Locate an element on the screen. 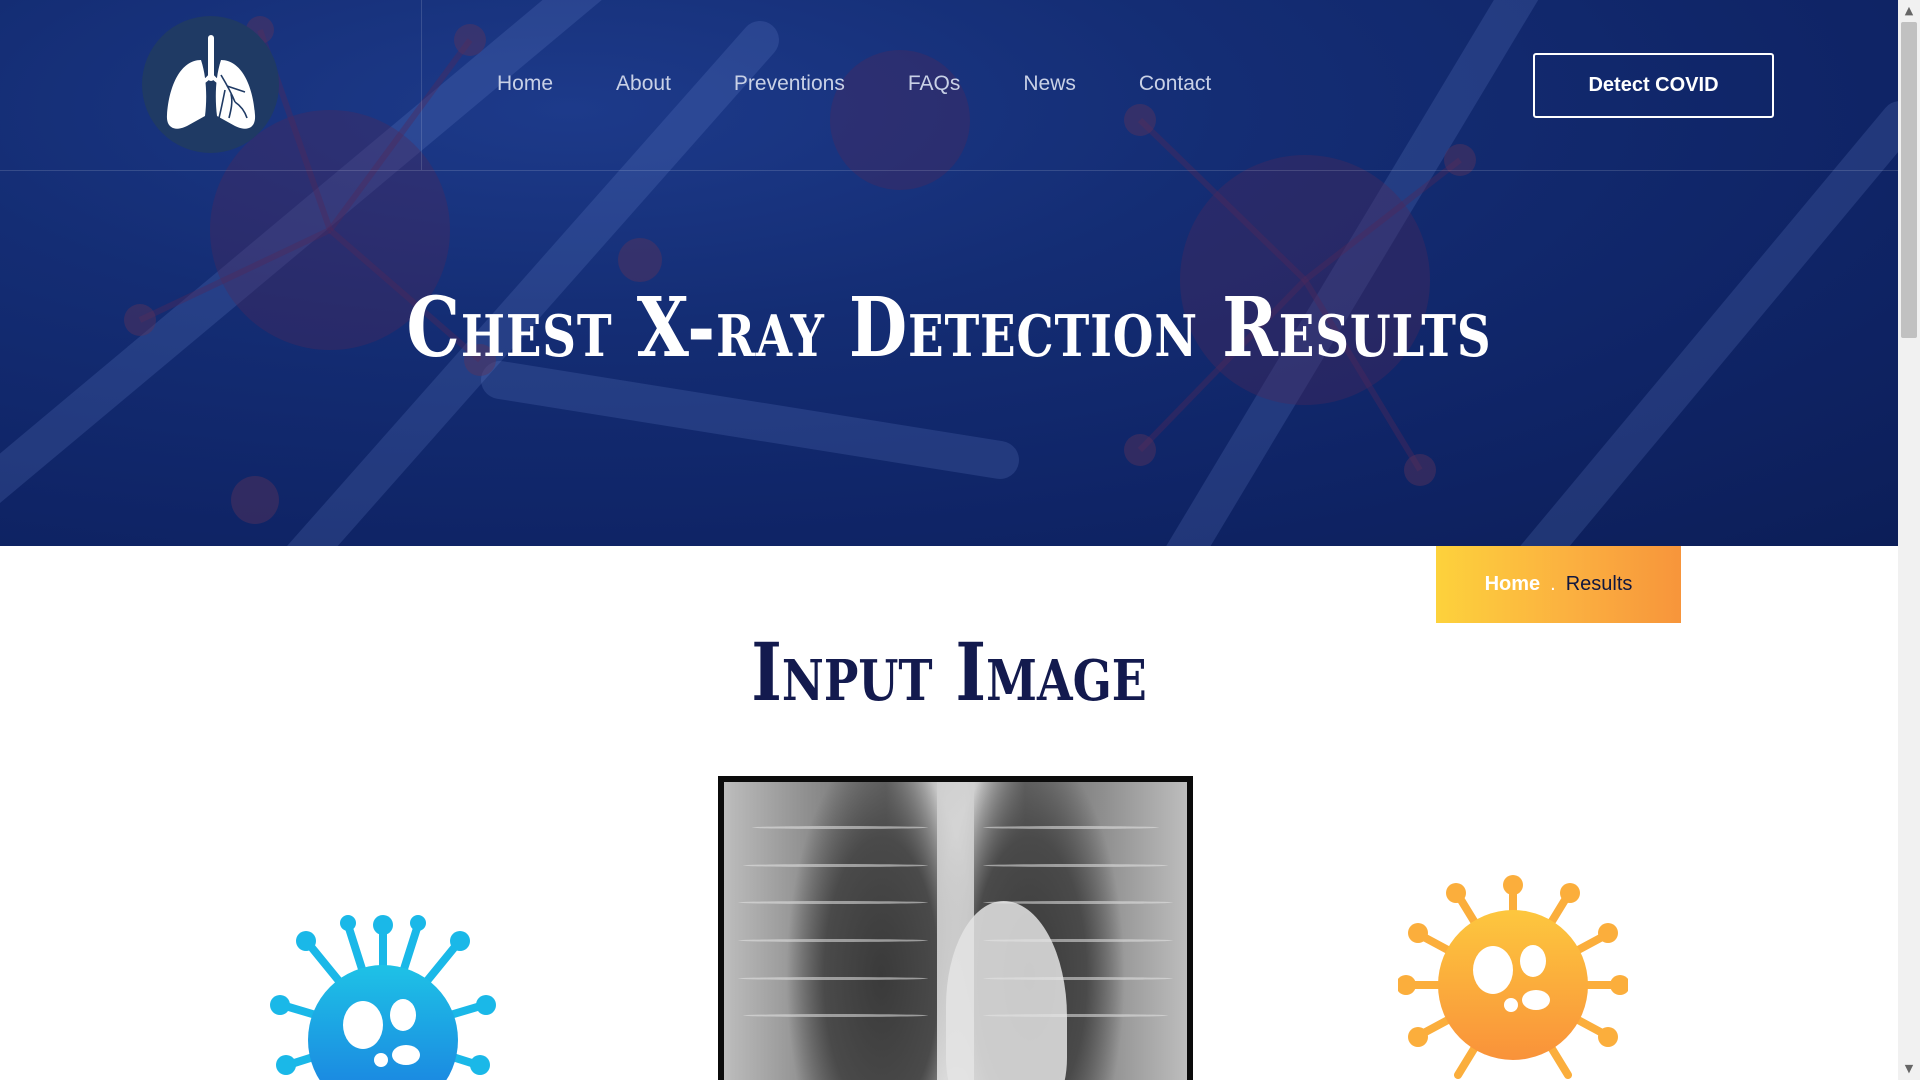 The height and width of the screenshot is (1080, 1920). page-title: Chest X-ray Detection Results is located at coordinates (949, 328).